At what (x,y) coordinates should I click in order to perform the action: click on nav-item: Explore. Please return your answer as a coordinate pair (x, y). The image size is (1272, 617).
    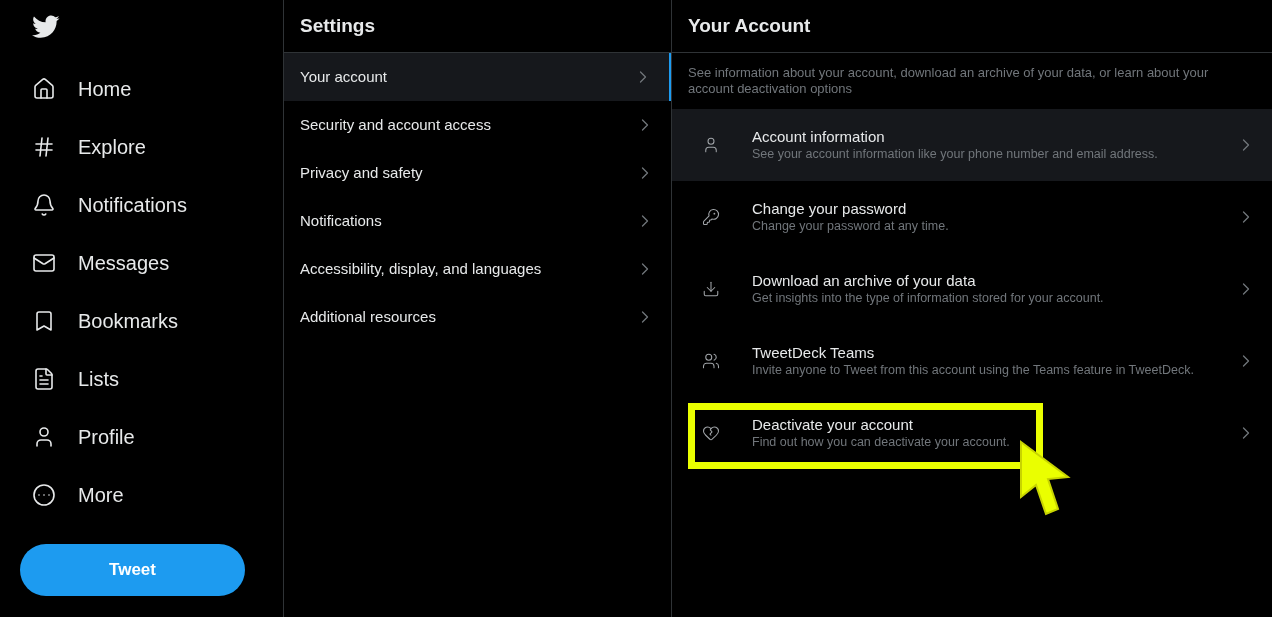
    Looking at the image, I should click on (91, 147).